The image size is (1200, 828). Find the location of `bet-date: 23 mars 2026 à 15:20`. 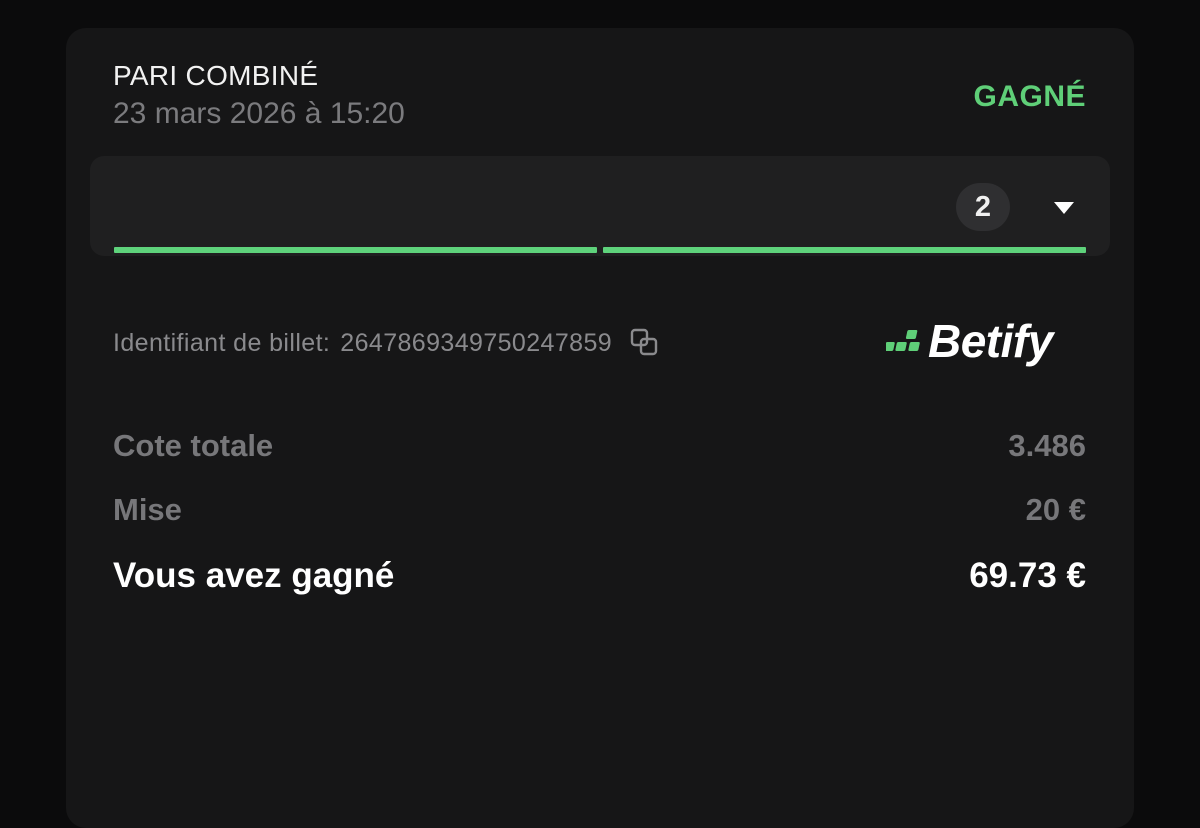

bet-date: 23 mars 2026 à 15:20 is located at coordinates (259, 113).